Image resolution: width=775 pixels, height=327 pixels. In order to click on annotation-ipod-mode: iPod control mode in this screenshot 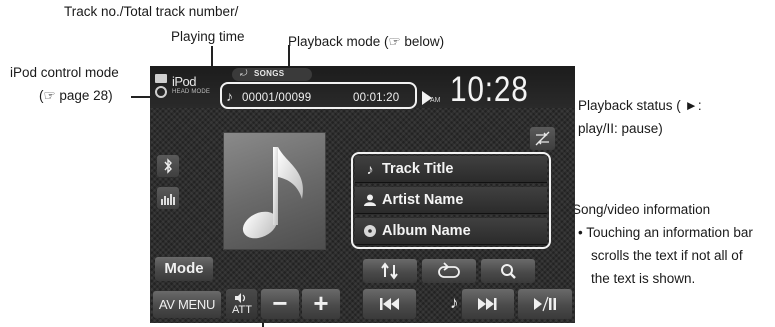, I will do `click(64, 72)`.